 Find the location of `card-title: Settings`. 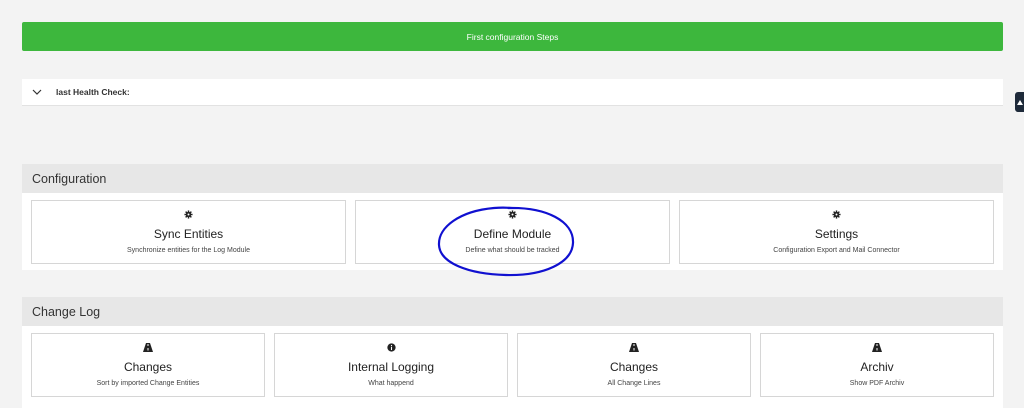

card-title: Settings is located at coordinates (836, 234).